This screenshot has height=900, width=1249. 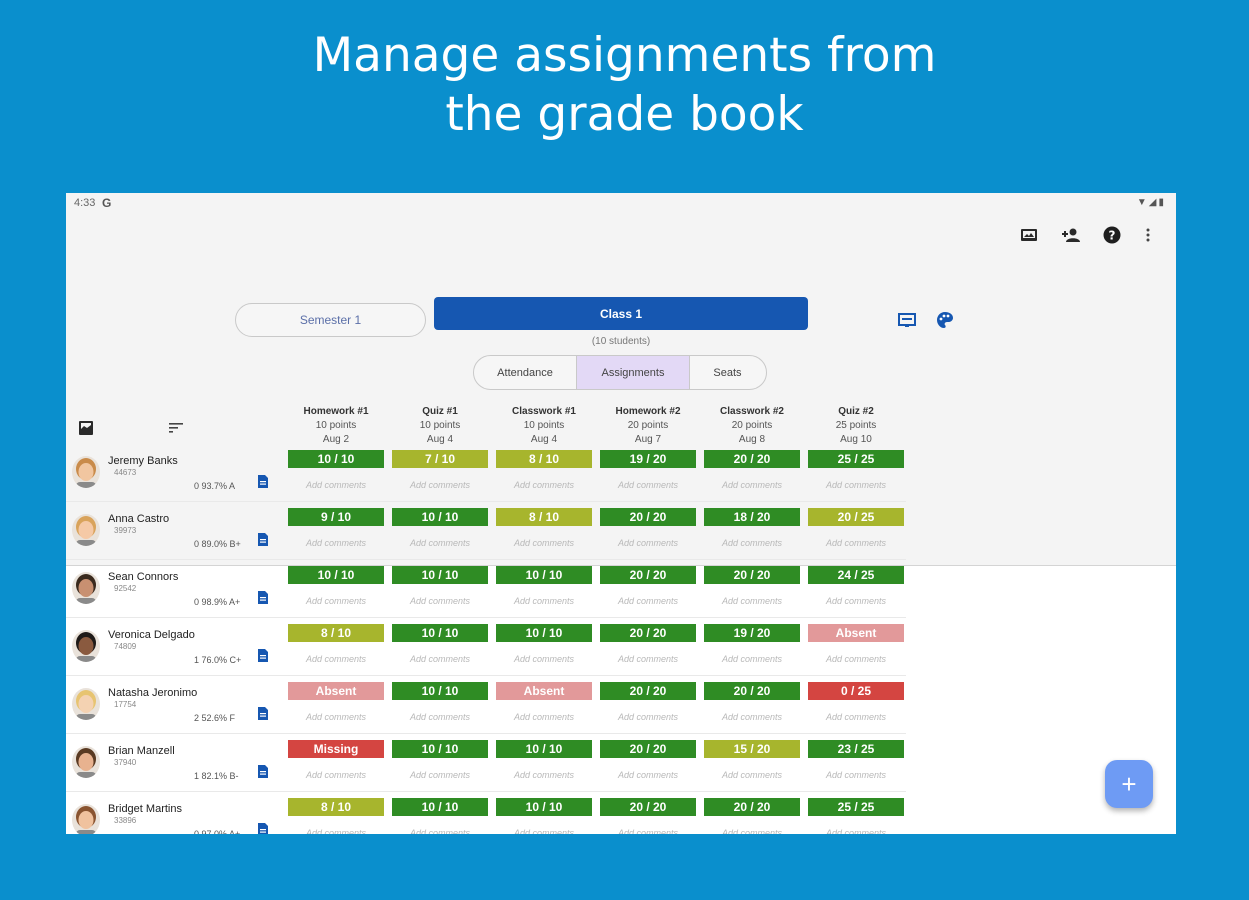 I want to click on student-name: Brian Manzell, so click(x=141, y=751).